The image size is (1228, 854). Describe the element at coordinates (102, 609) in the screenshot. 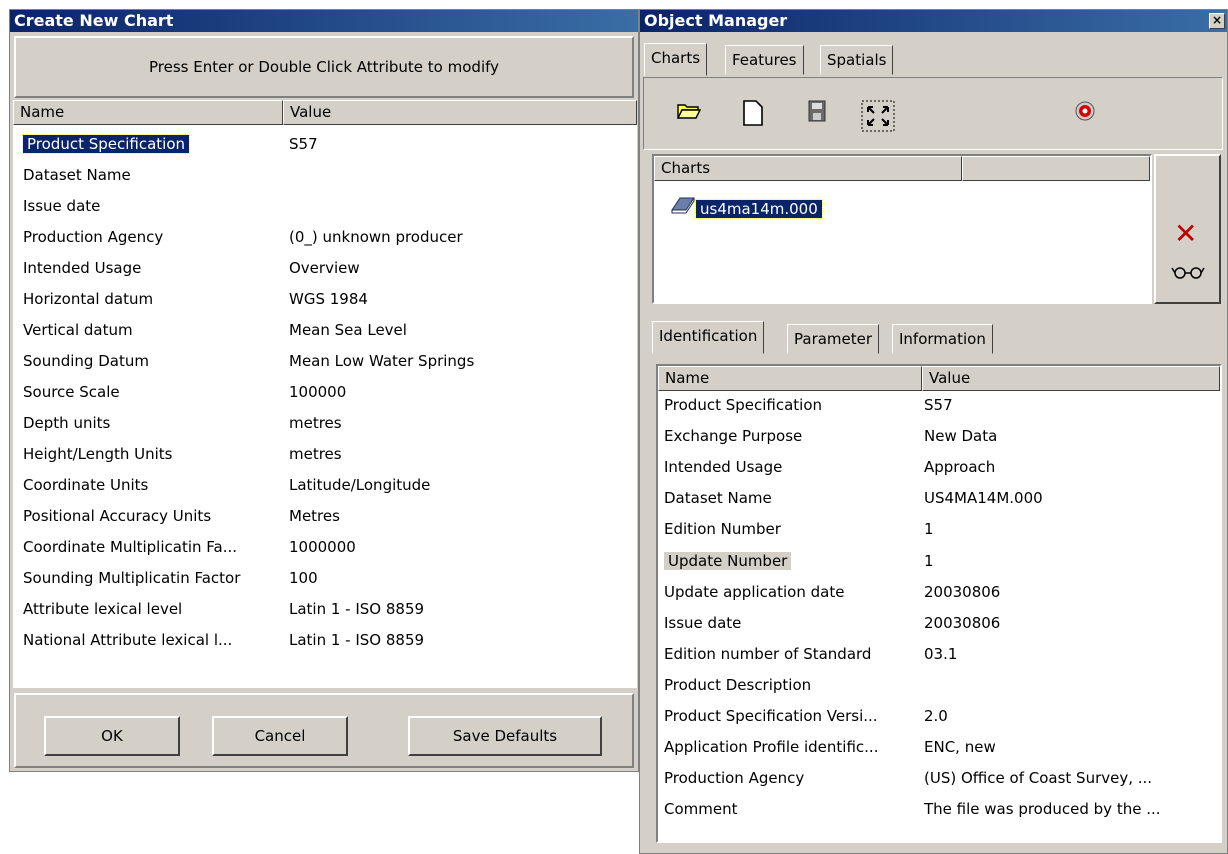

I see `attribute-name: Attribute lexical level` at that location.